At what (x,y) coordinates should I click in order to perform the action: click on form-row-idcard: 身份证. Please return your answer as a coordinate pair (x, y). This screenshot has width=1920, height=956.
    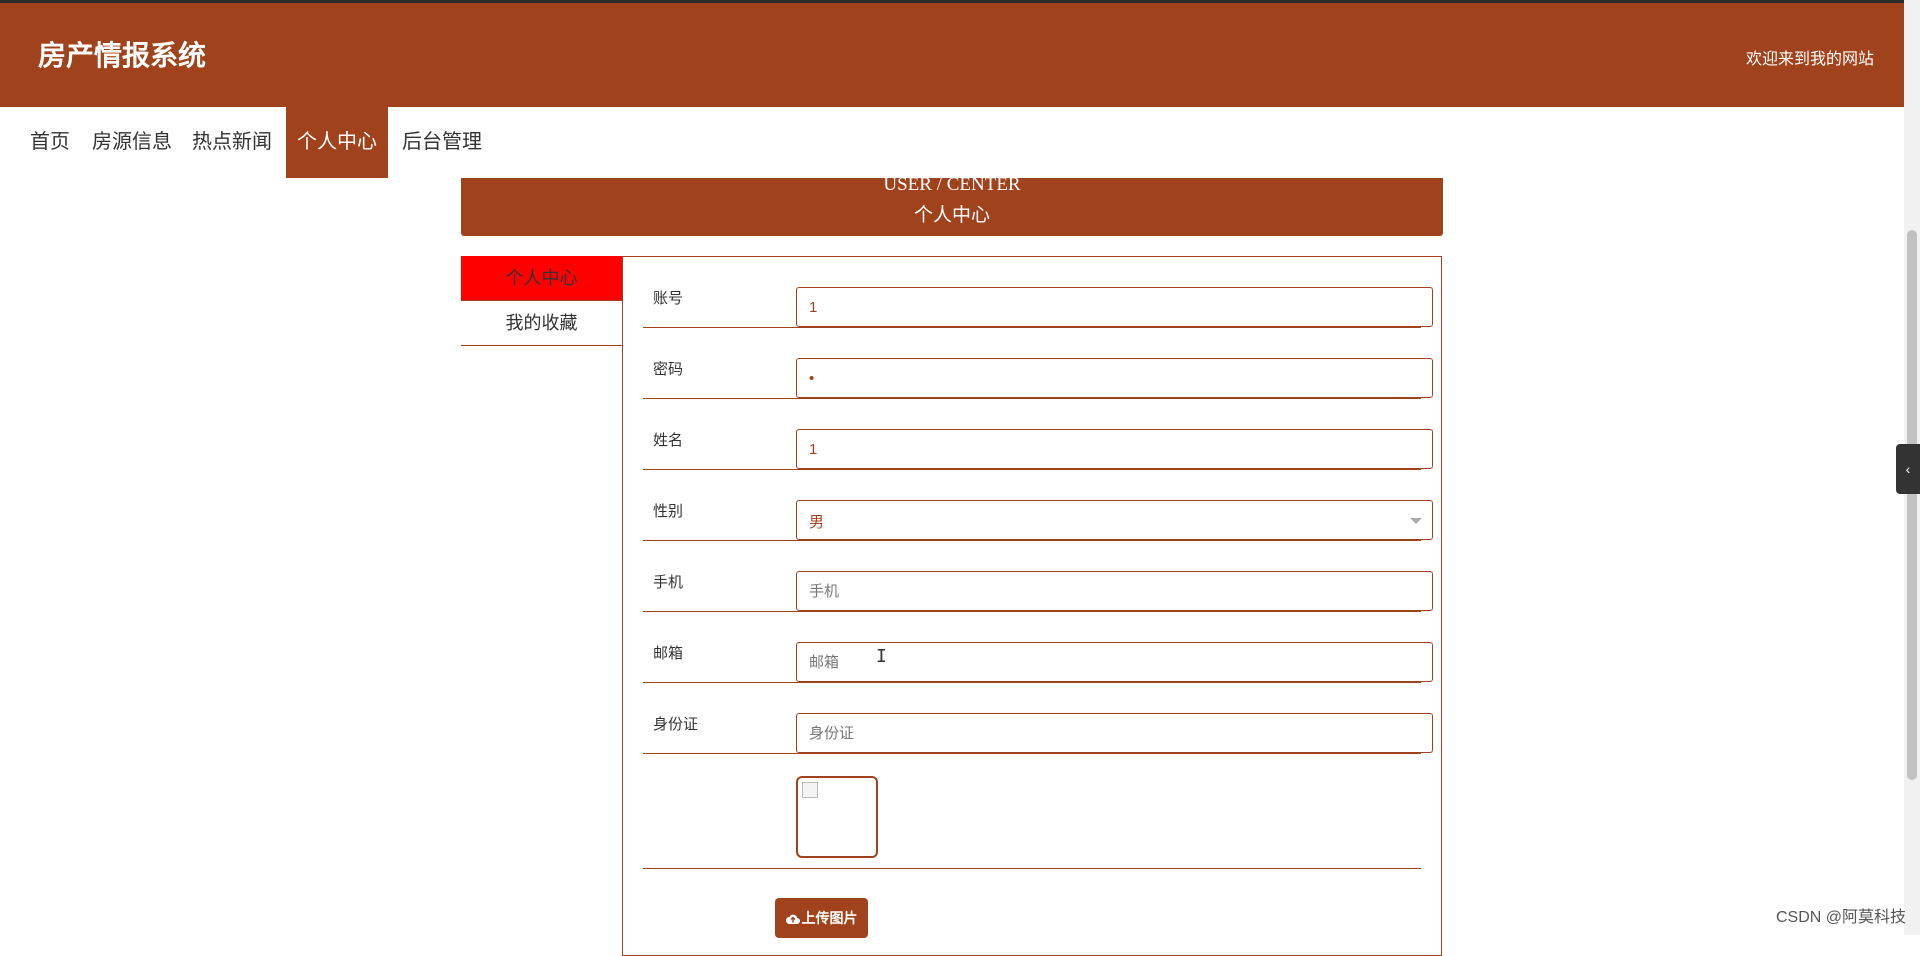
    Looking at the image, I should click on (1038, 718).